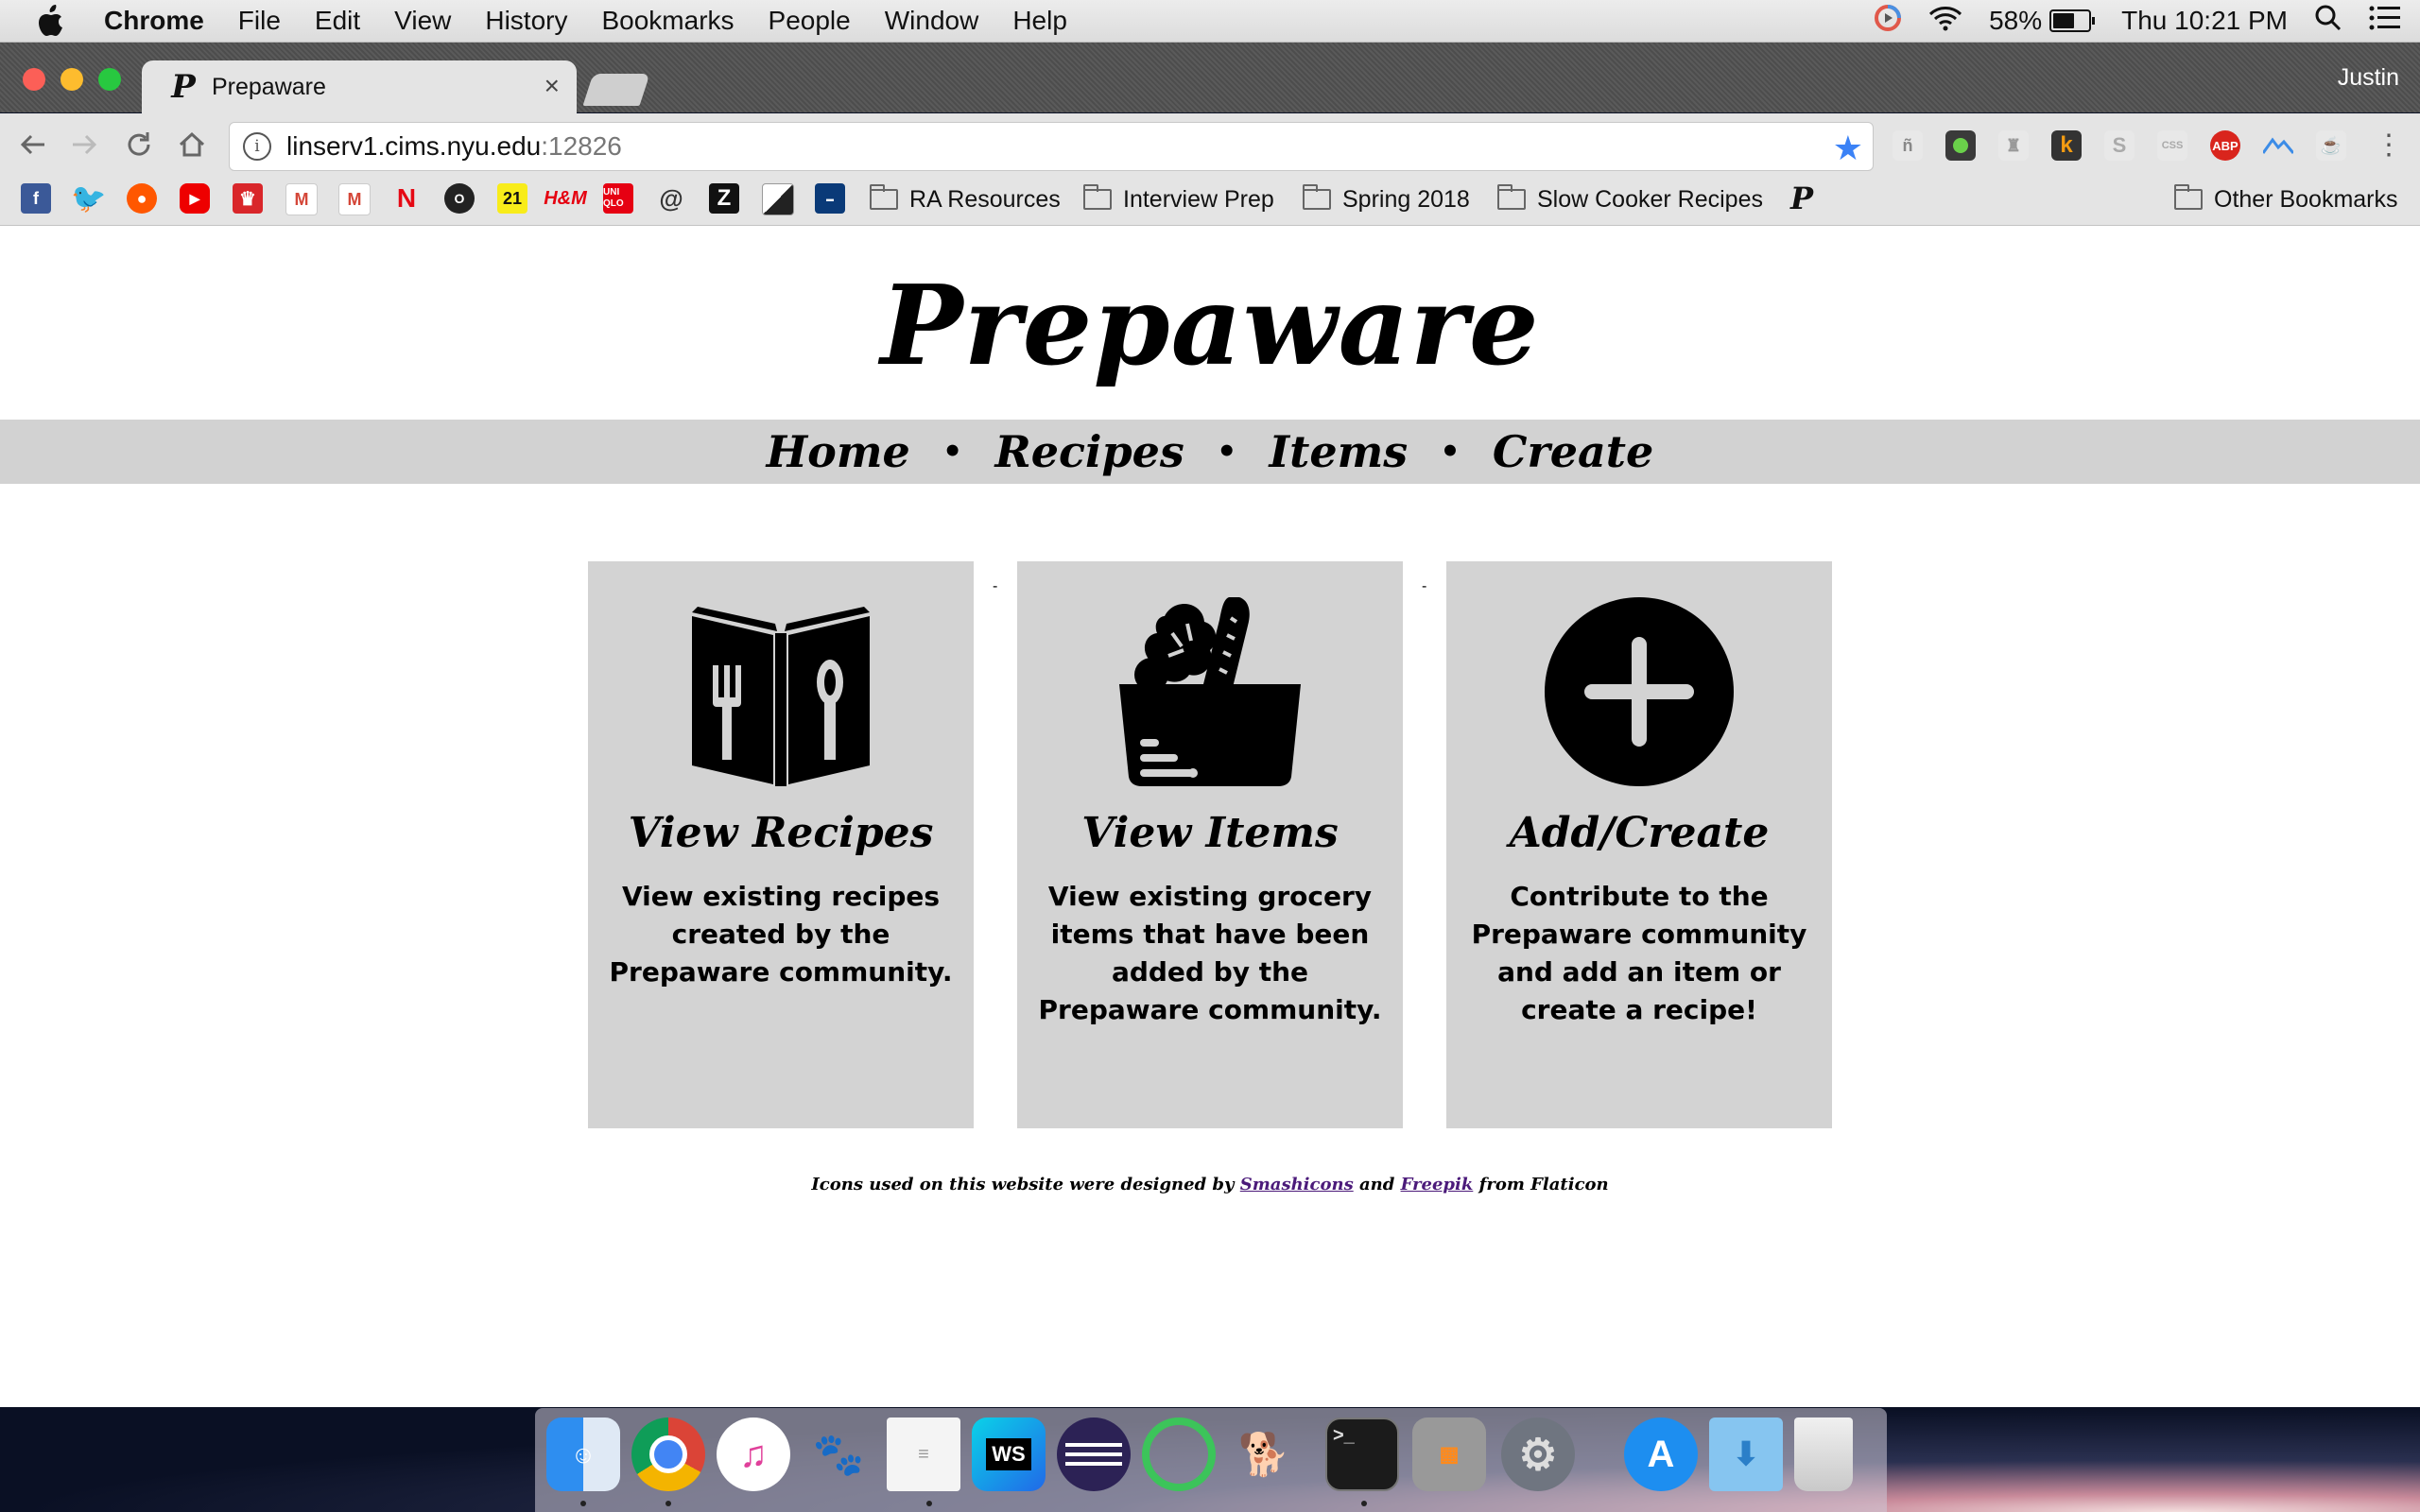  I want to click on bookmark-folder-spring-2018: Spring 2018, so click(1386, 199).